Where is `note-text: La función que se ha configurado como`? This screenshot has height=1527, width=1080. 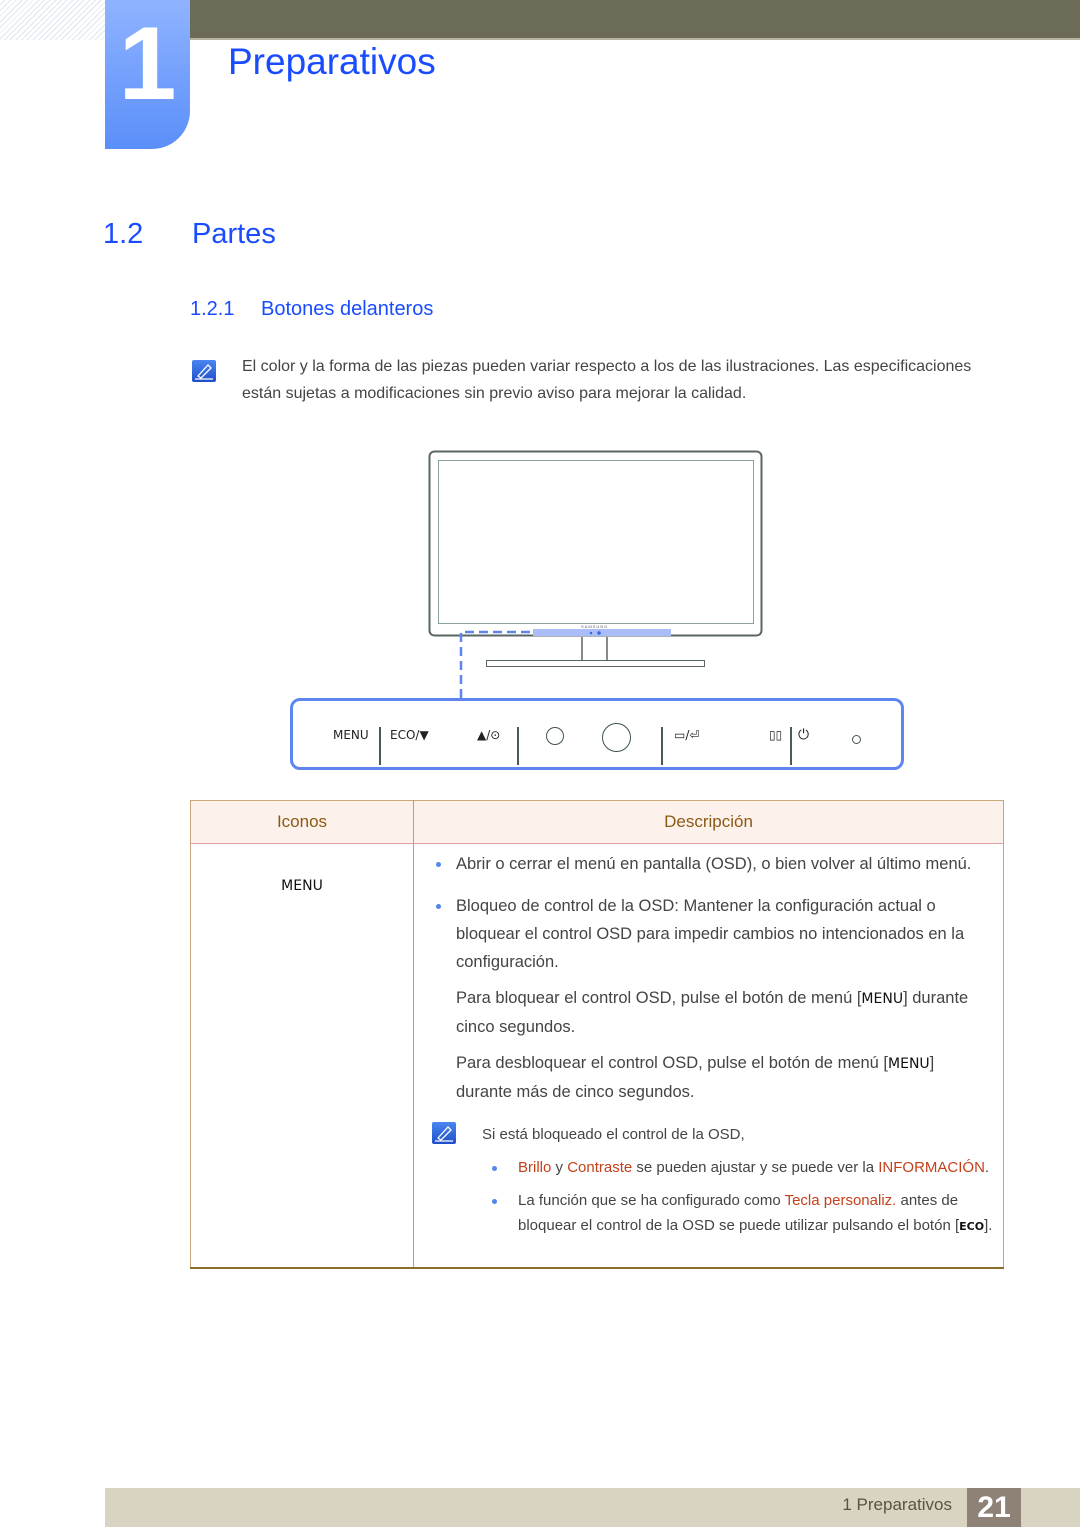 note-text: La función que se ha configurado como is located at coordinates (651, 1200).